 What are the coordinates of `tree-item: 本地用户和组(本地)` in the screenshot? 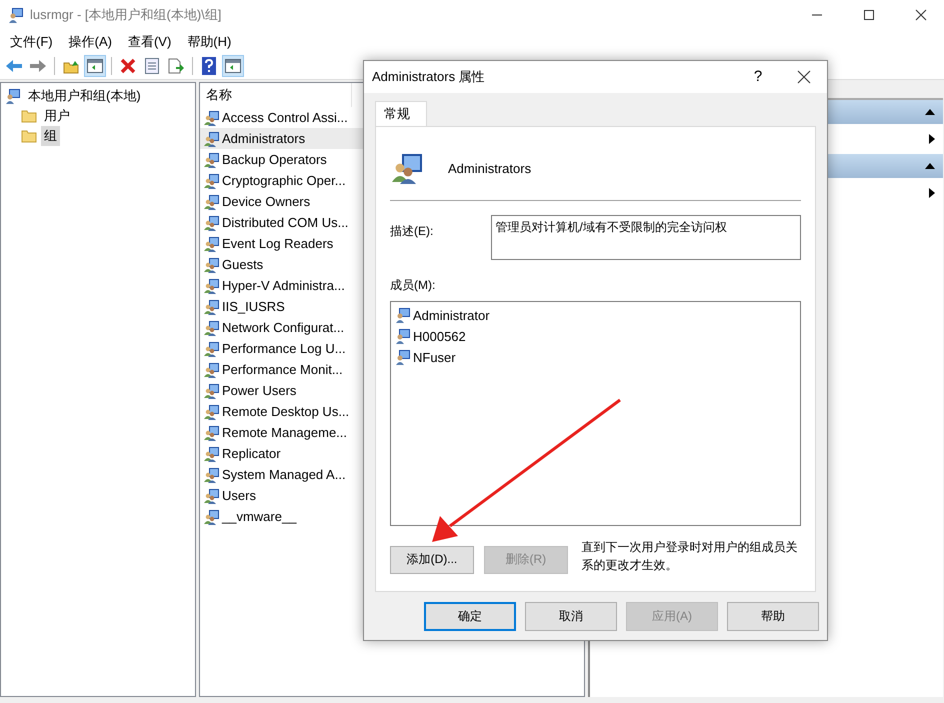 It's located at (84, 96).